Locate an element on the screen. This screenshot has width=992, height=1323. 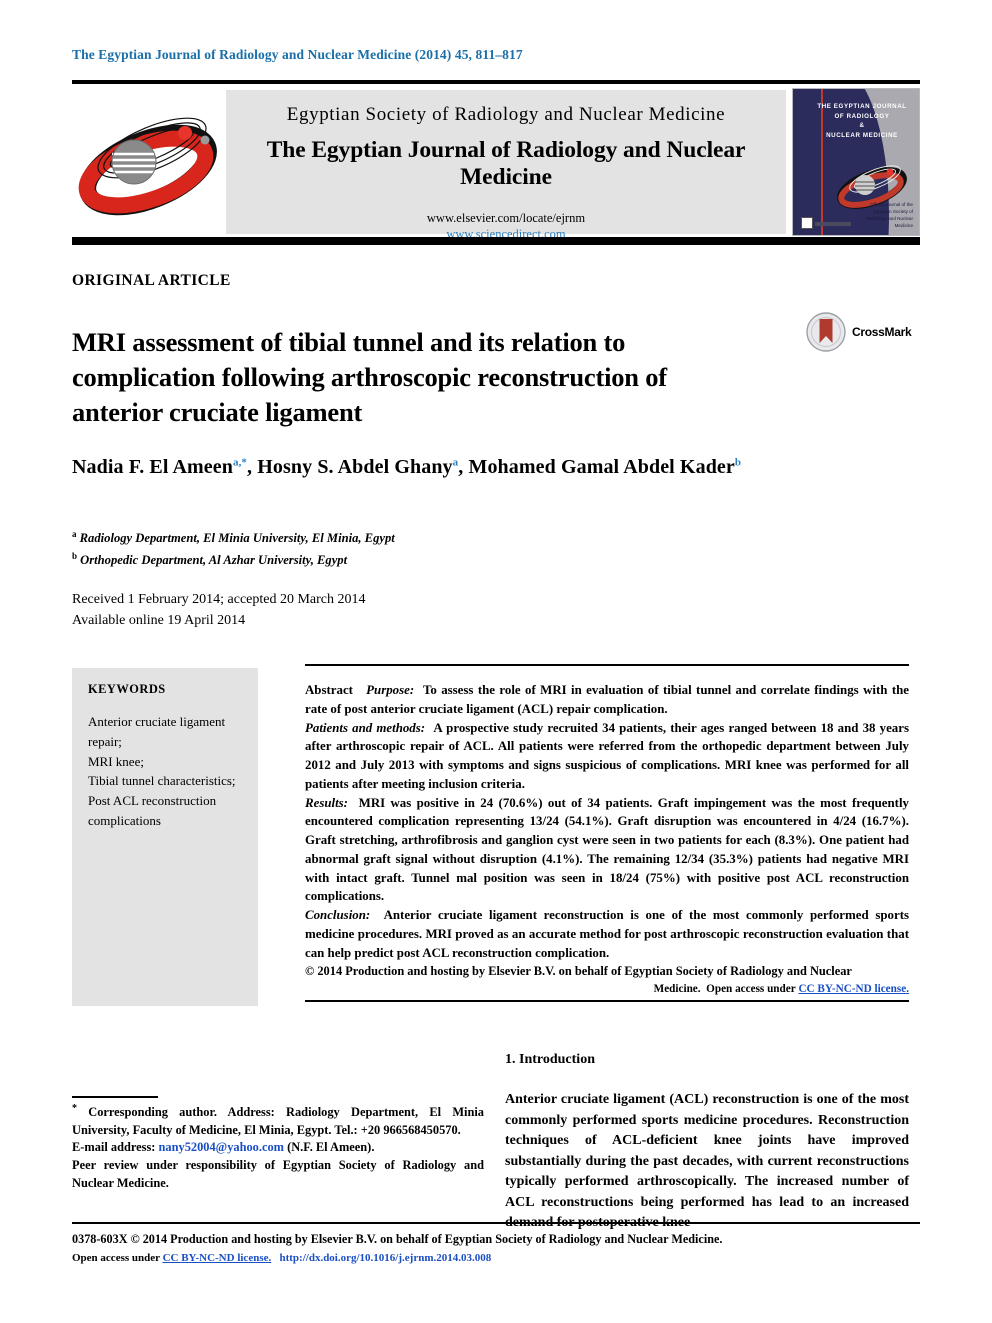
author-1-name: Nadia F. El Ameen is located at coordinates (152, 467).